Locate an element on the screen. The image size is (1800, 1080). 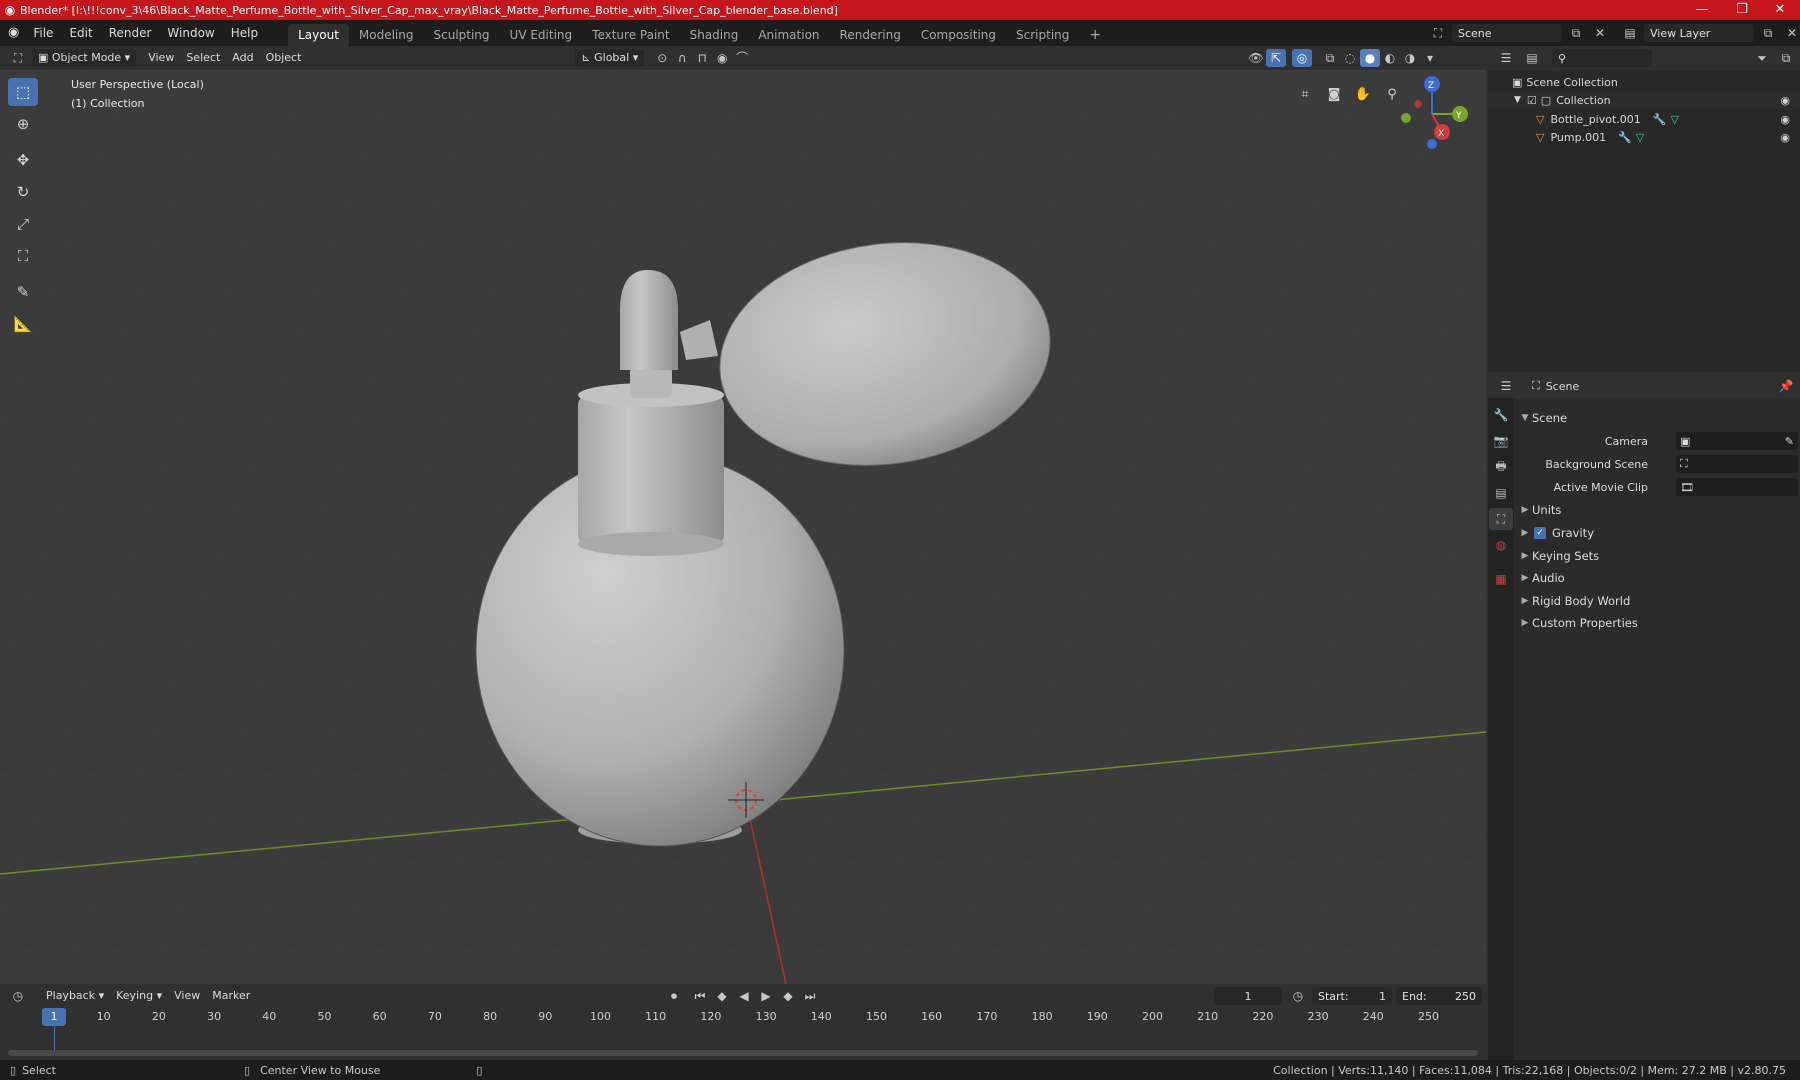
view-layer-tab-icon: ▤ is located at coordinates (1501, 493).